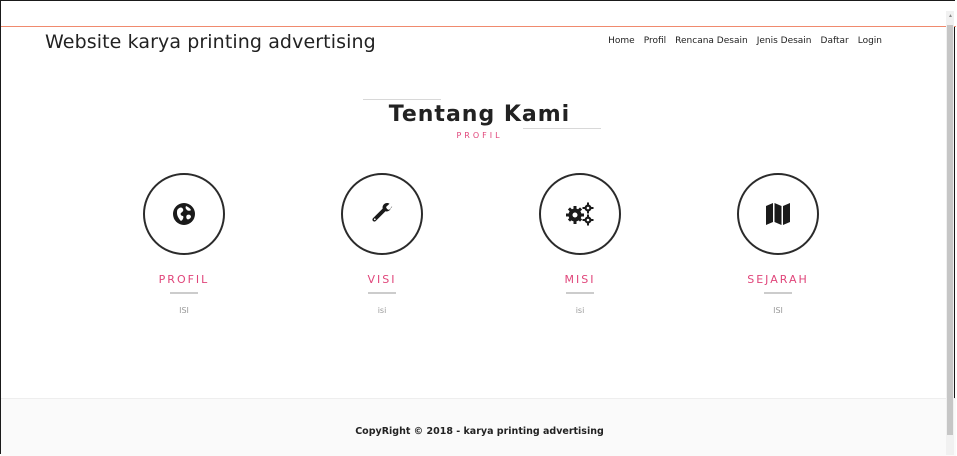 This screenshot has height=456, width=957. I want to click on gears-icon, so click(580, 214).